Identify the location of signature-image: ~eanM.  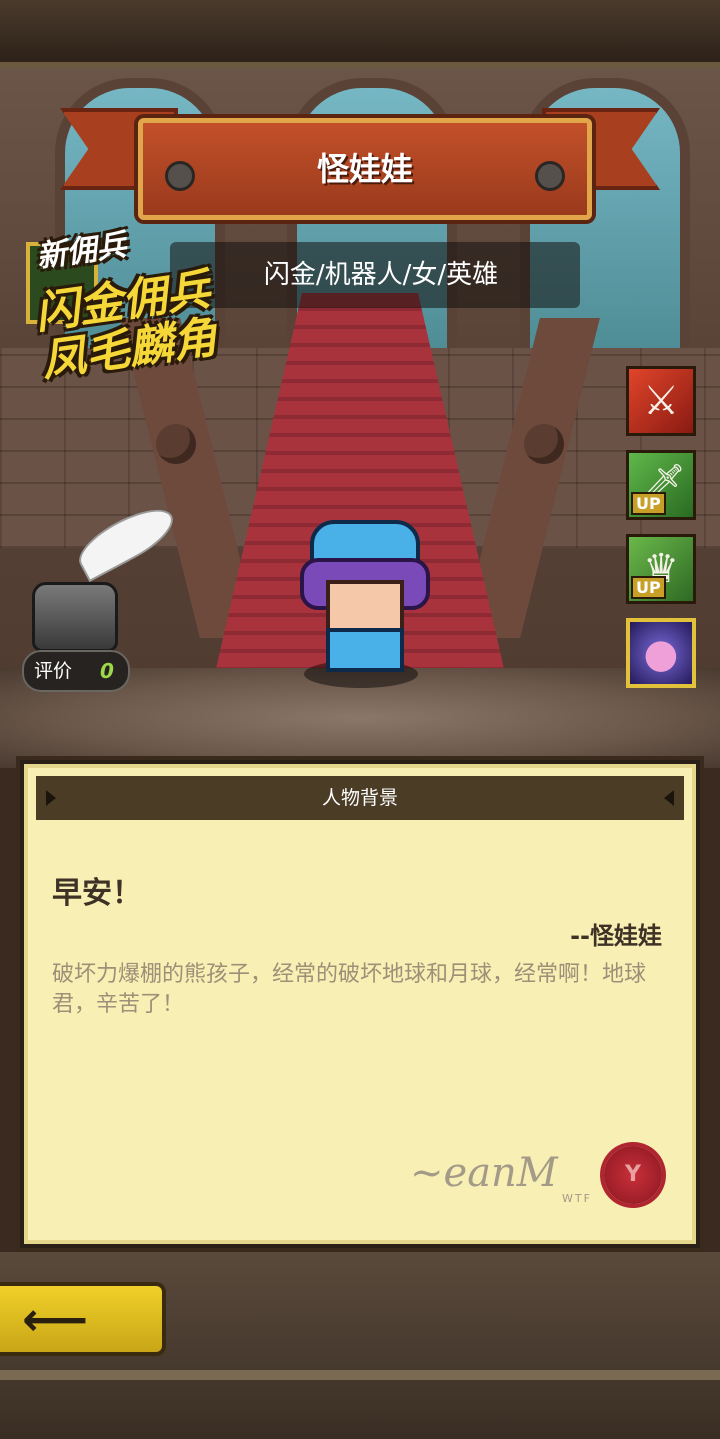
(484, 1173).